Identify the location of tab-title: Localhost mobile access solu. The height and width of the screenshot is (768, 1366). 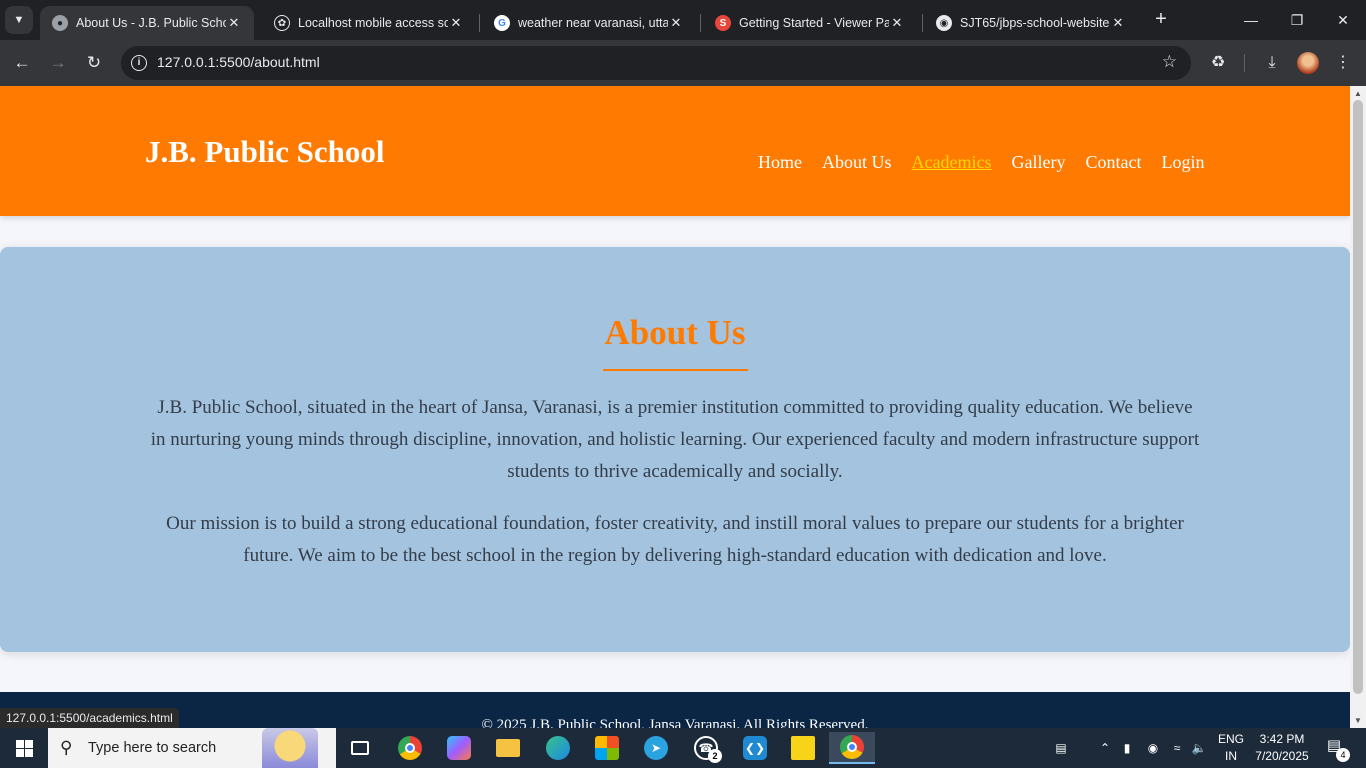
(373, 23).